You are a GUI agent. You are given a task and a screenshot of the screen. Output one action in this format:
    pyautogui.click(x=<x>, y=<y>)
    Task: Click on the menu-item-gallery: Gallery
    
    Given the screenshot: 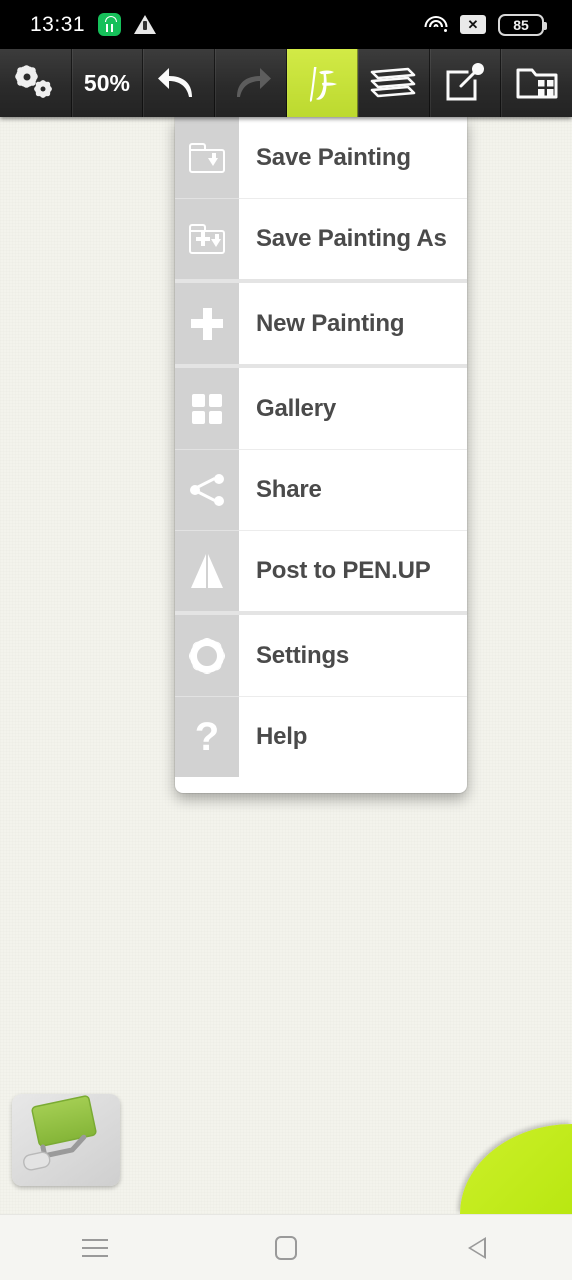 What is the action you would take?
    pyautogui.click(x=321, y=408)
    